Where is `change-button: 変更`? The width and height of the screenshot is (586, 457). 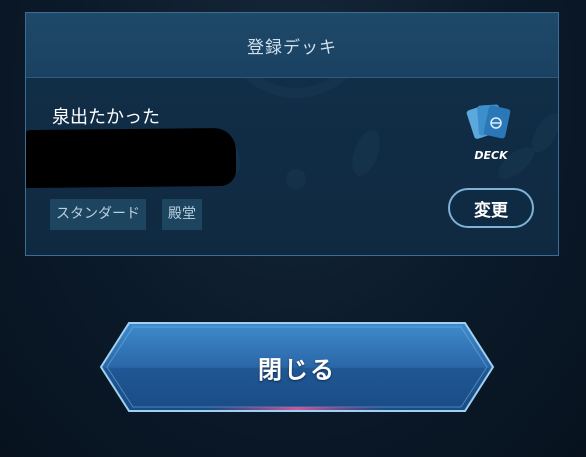 change-button: 変更 is located at coordinates (491, 208).